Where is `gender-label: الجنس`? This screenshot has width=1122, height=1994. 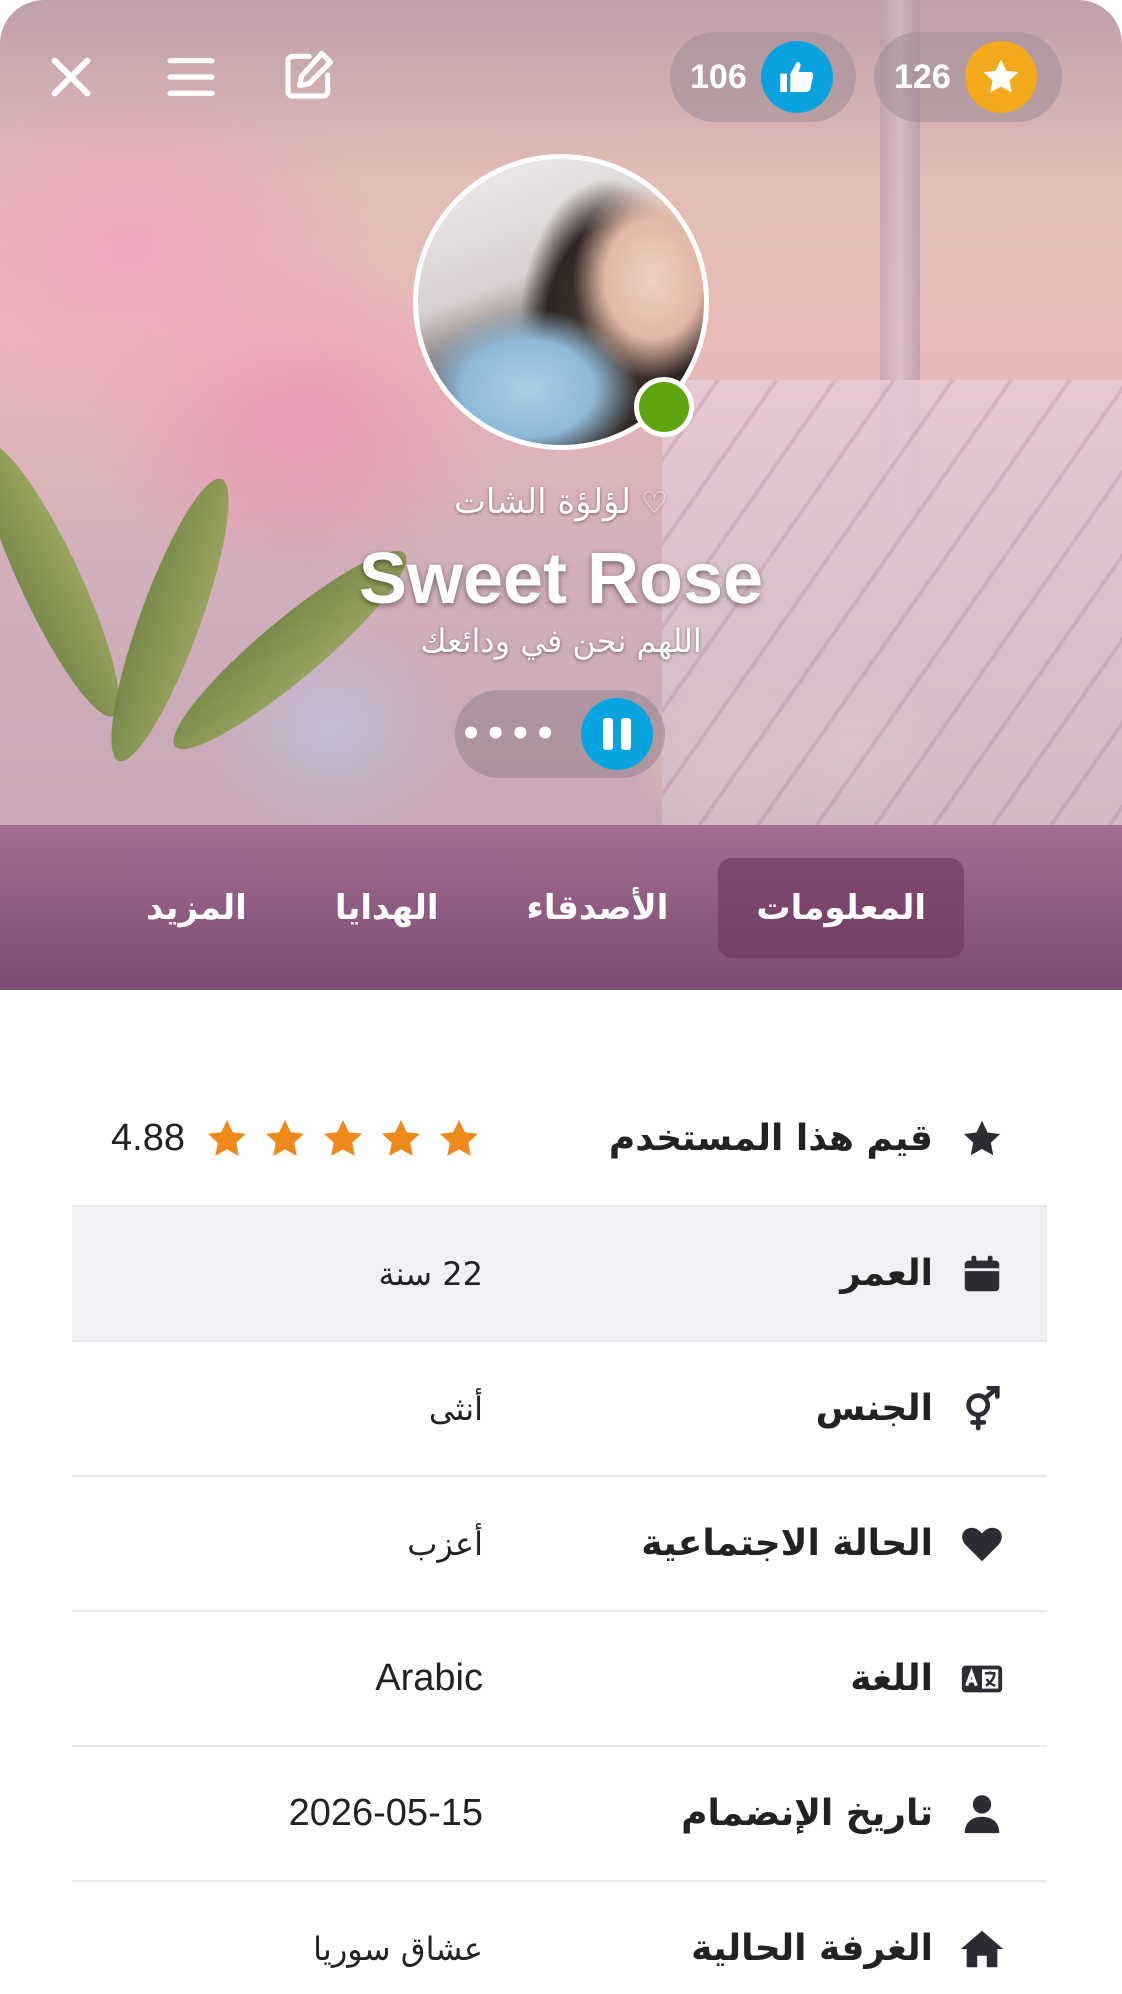 gender-label: الجنس is located at coordinates (874, 1408).